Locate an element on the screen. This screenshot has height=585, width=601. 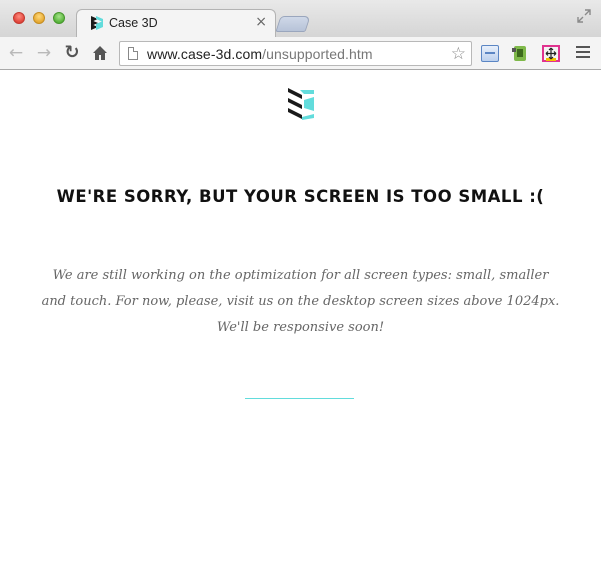
window-zoom-button is located at coordinates (59, 18).